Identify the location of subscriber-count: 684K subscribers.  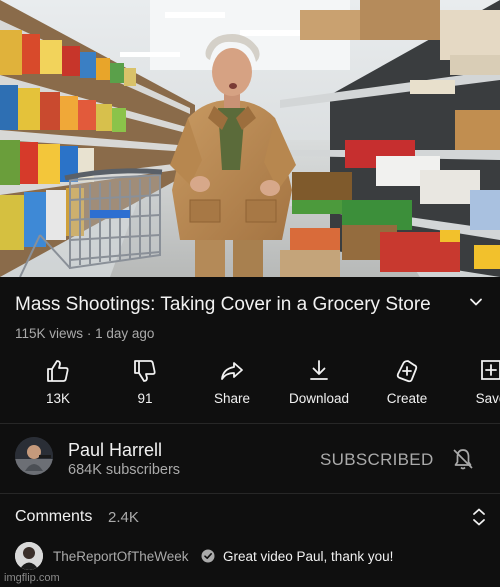
(124, 470).